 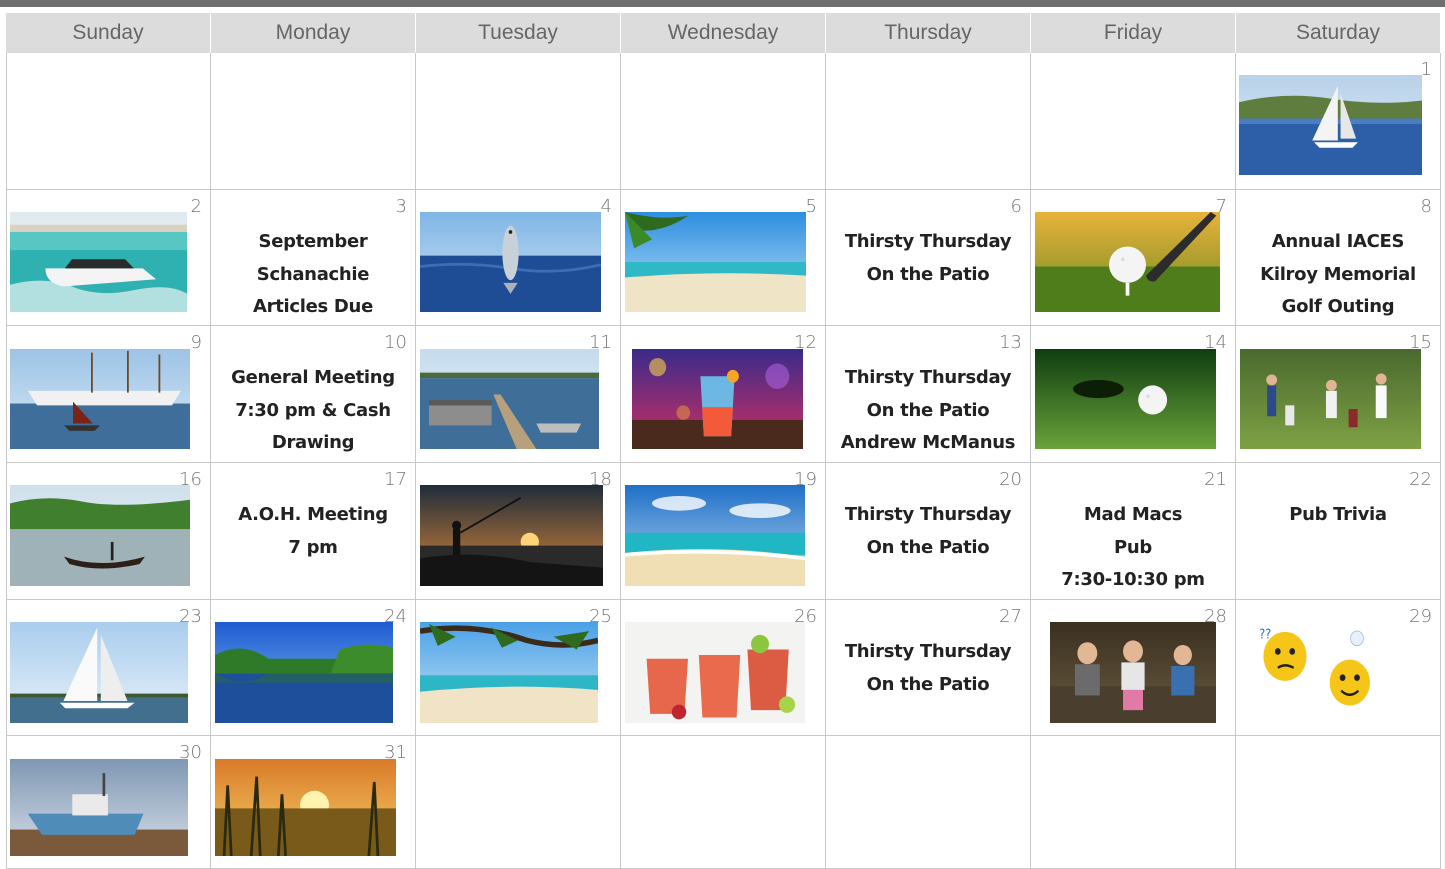 What do you see at coordinates (1338, 33) in the screenshot?
I see `header-saturday: Saturday` at bounding box center [1338, 33].